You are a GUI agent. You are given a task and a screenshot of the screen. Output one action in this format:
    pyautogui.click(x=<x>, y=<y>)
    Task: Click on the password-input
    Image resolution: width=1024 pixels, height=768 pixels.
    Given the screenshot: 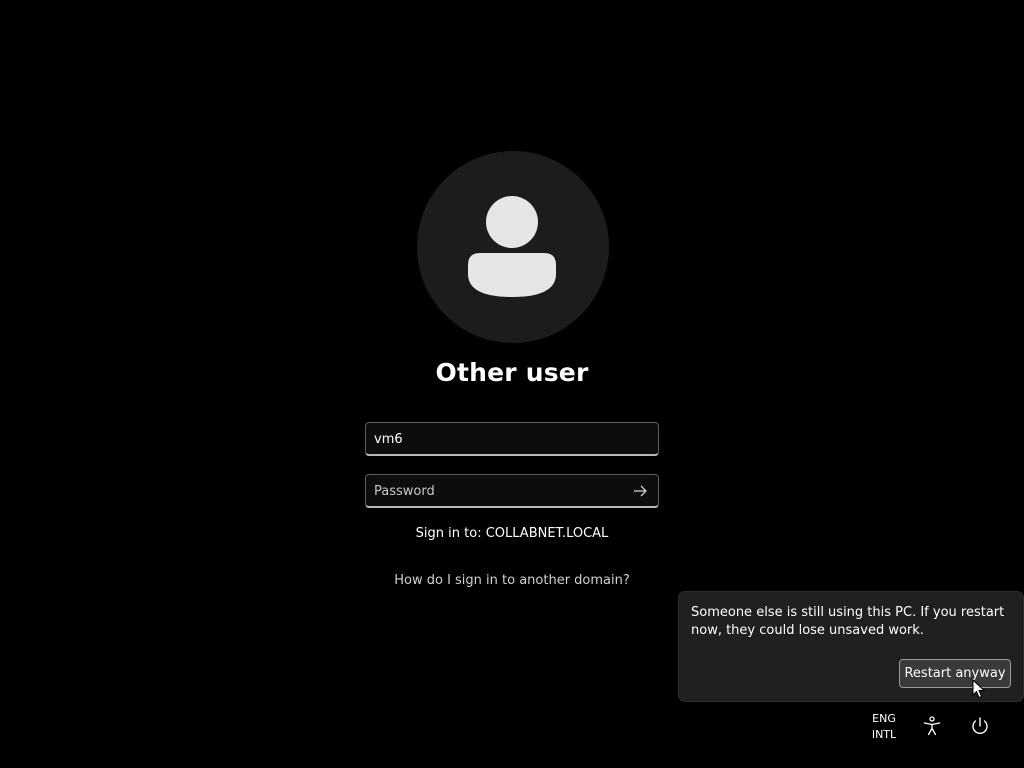 What is the action you would take?
    pyautogui.click(x=499, y=491)
    